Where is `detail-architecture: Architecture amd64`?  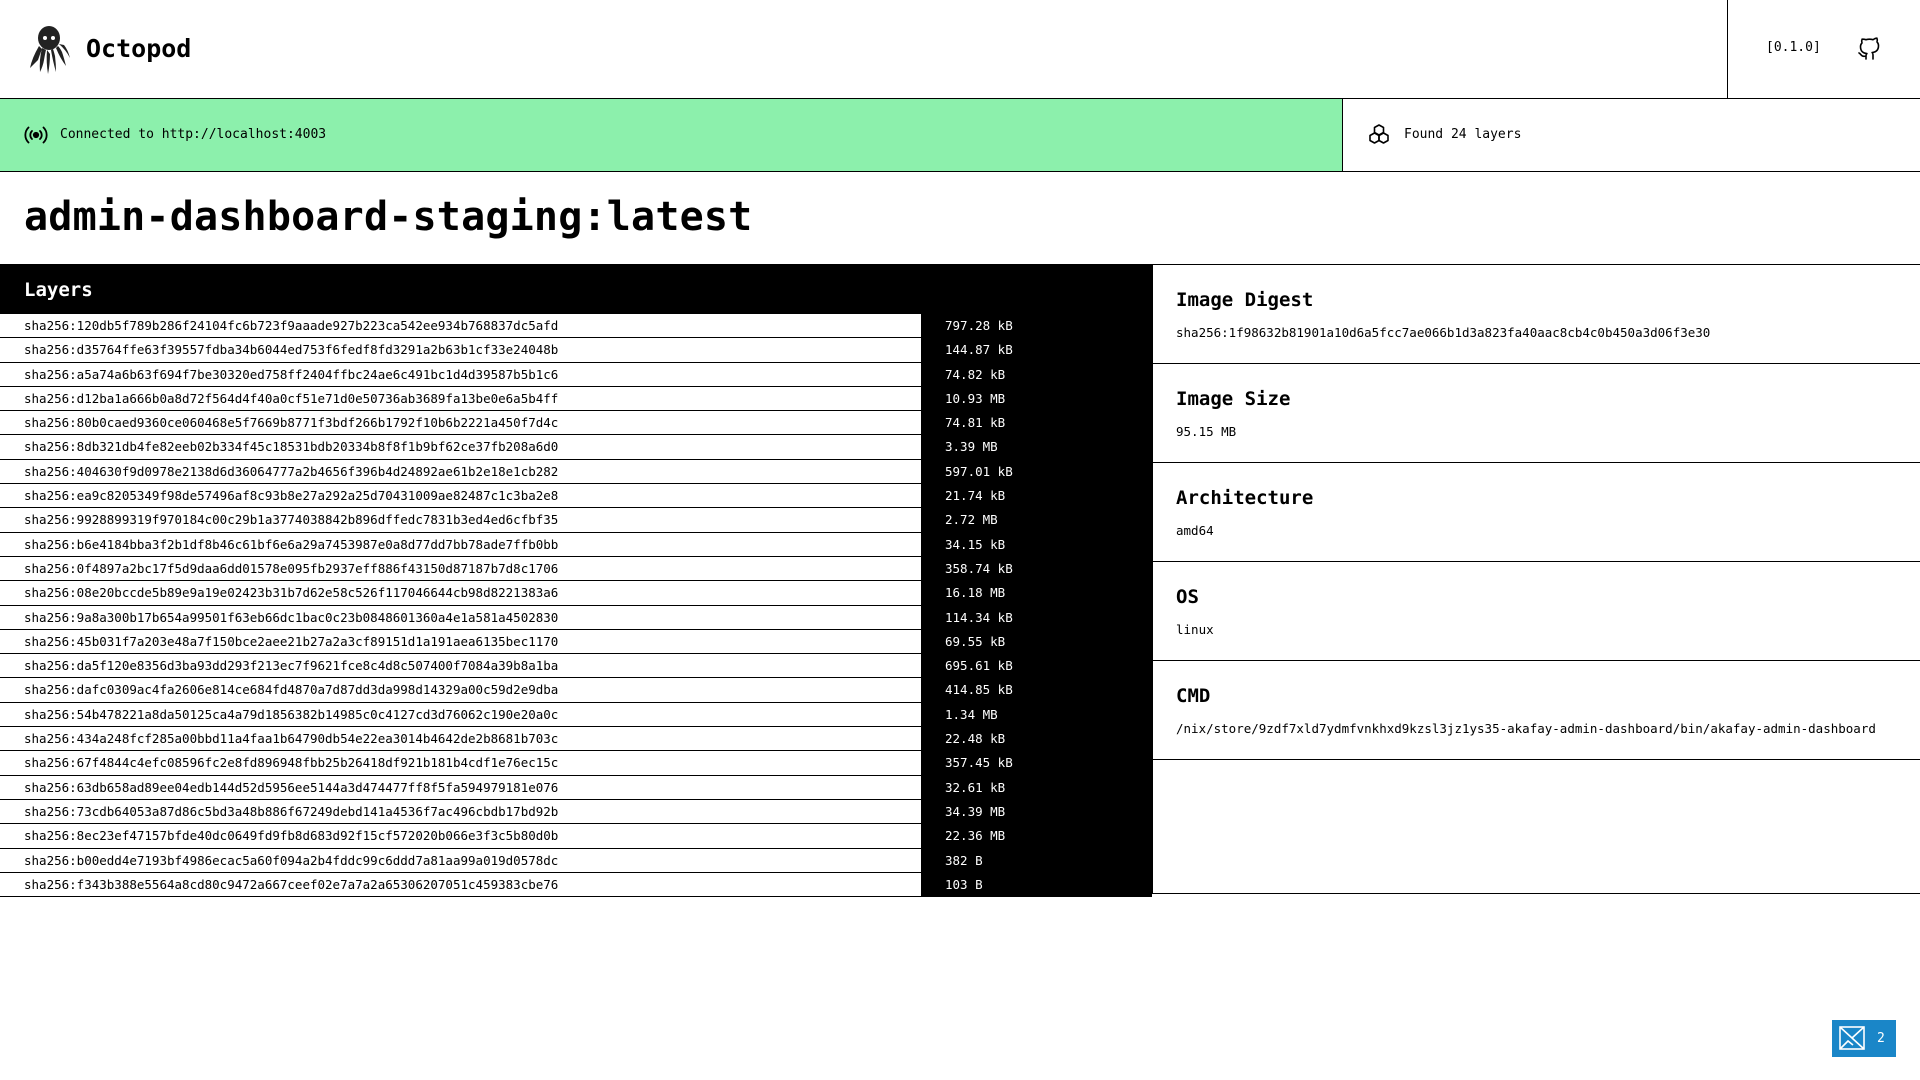
detail-architecture: Architecture amd64 is located at coordinates (1536, 512).